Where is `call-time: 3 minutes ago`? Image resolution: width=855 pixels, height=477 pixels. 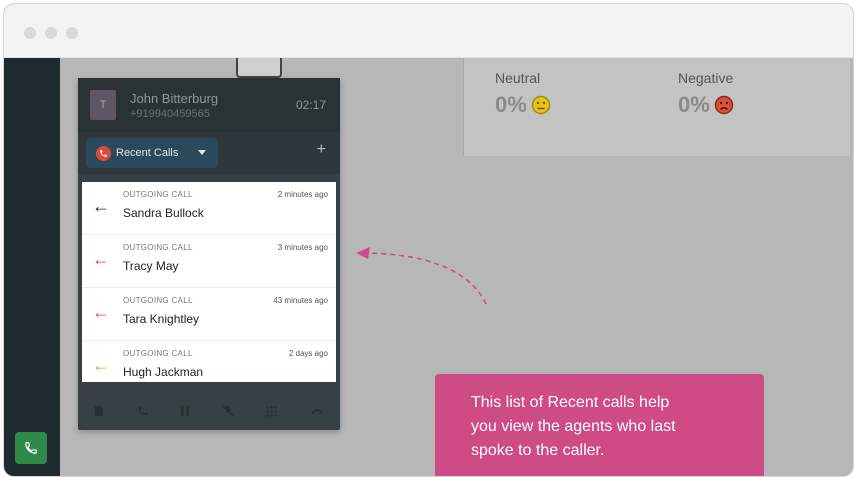 call-time: 3 minutes ago is located at coordinates (302, 247).